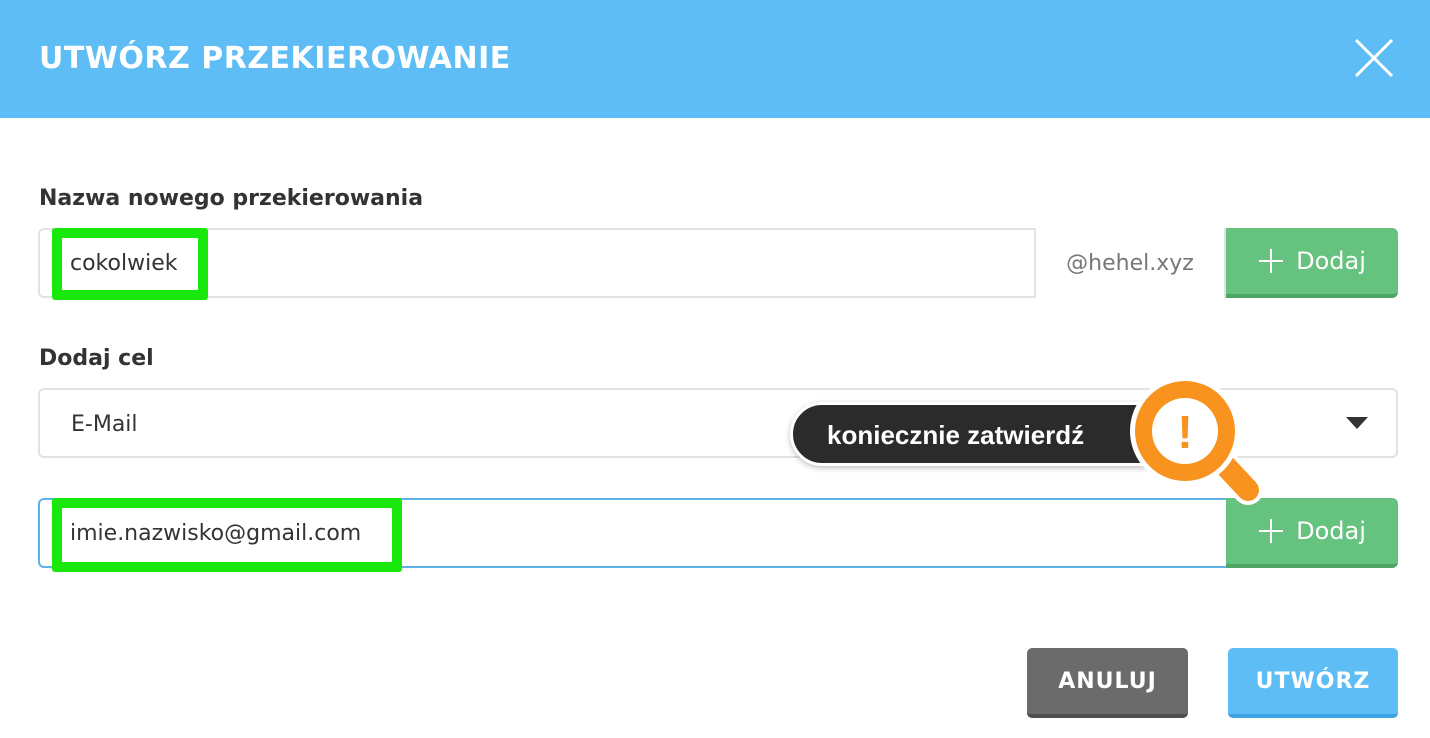 This screenshot has height=738, width=1430. What do you see at coordinates (1313, 683) in the screenshot?
I see `create-button: UTWÓRZ` at bounding box center [1313, 683].